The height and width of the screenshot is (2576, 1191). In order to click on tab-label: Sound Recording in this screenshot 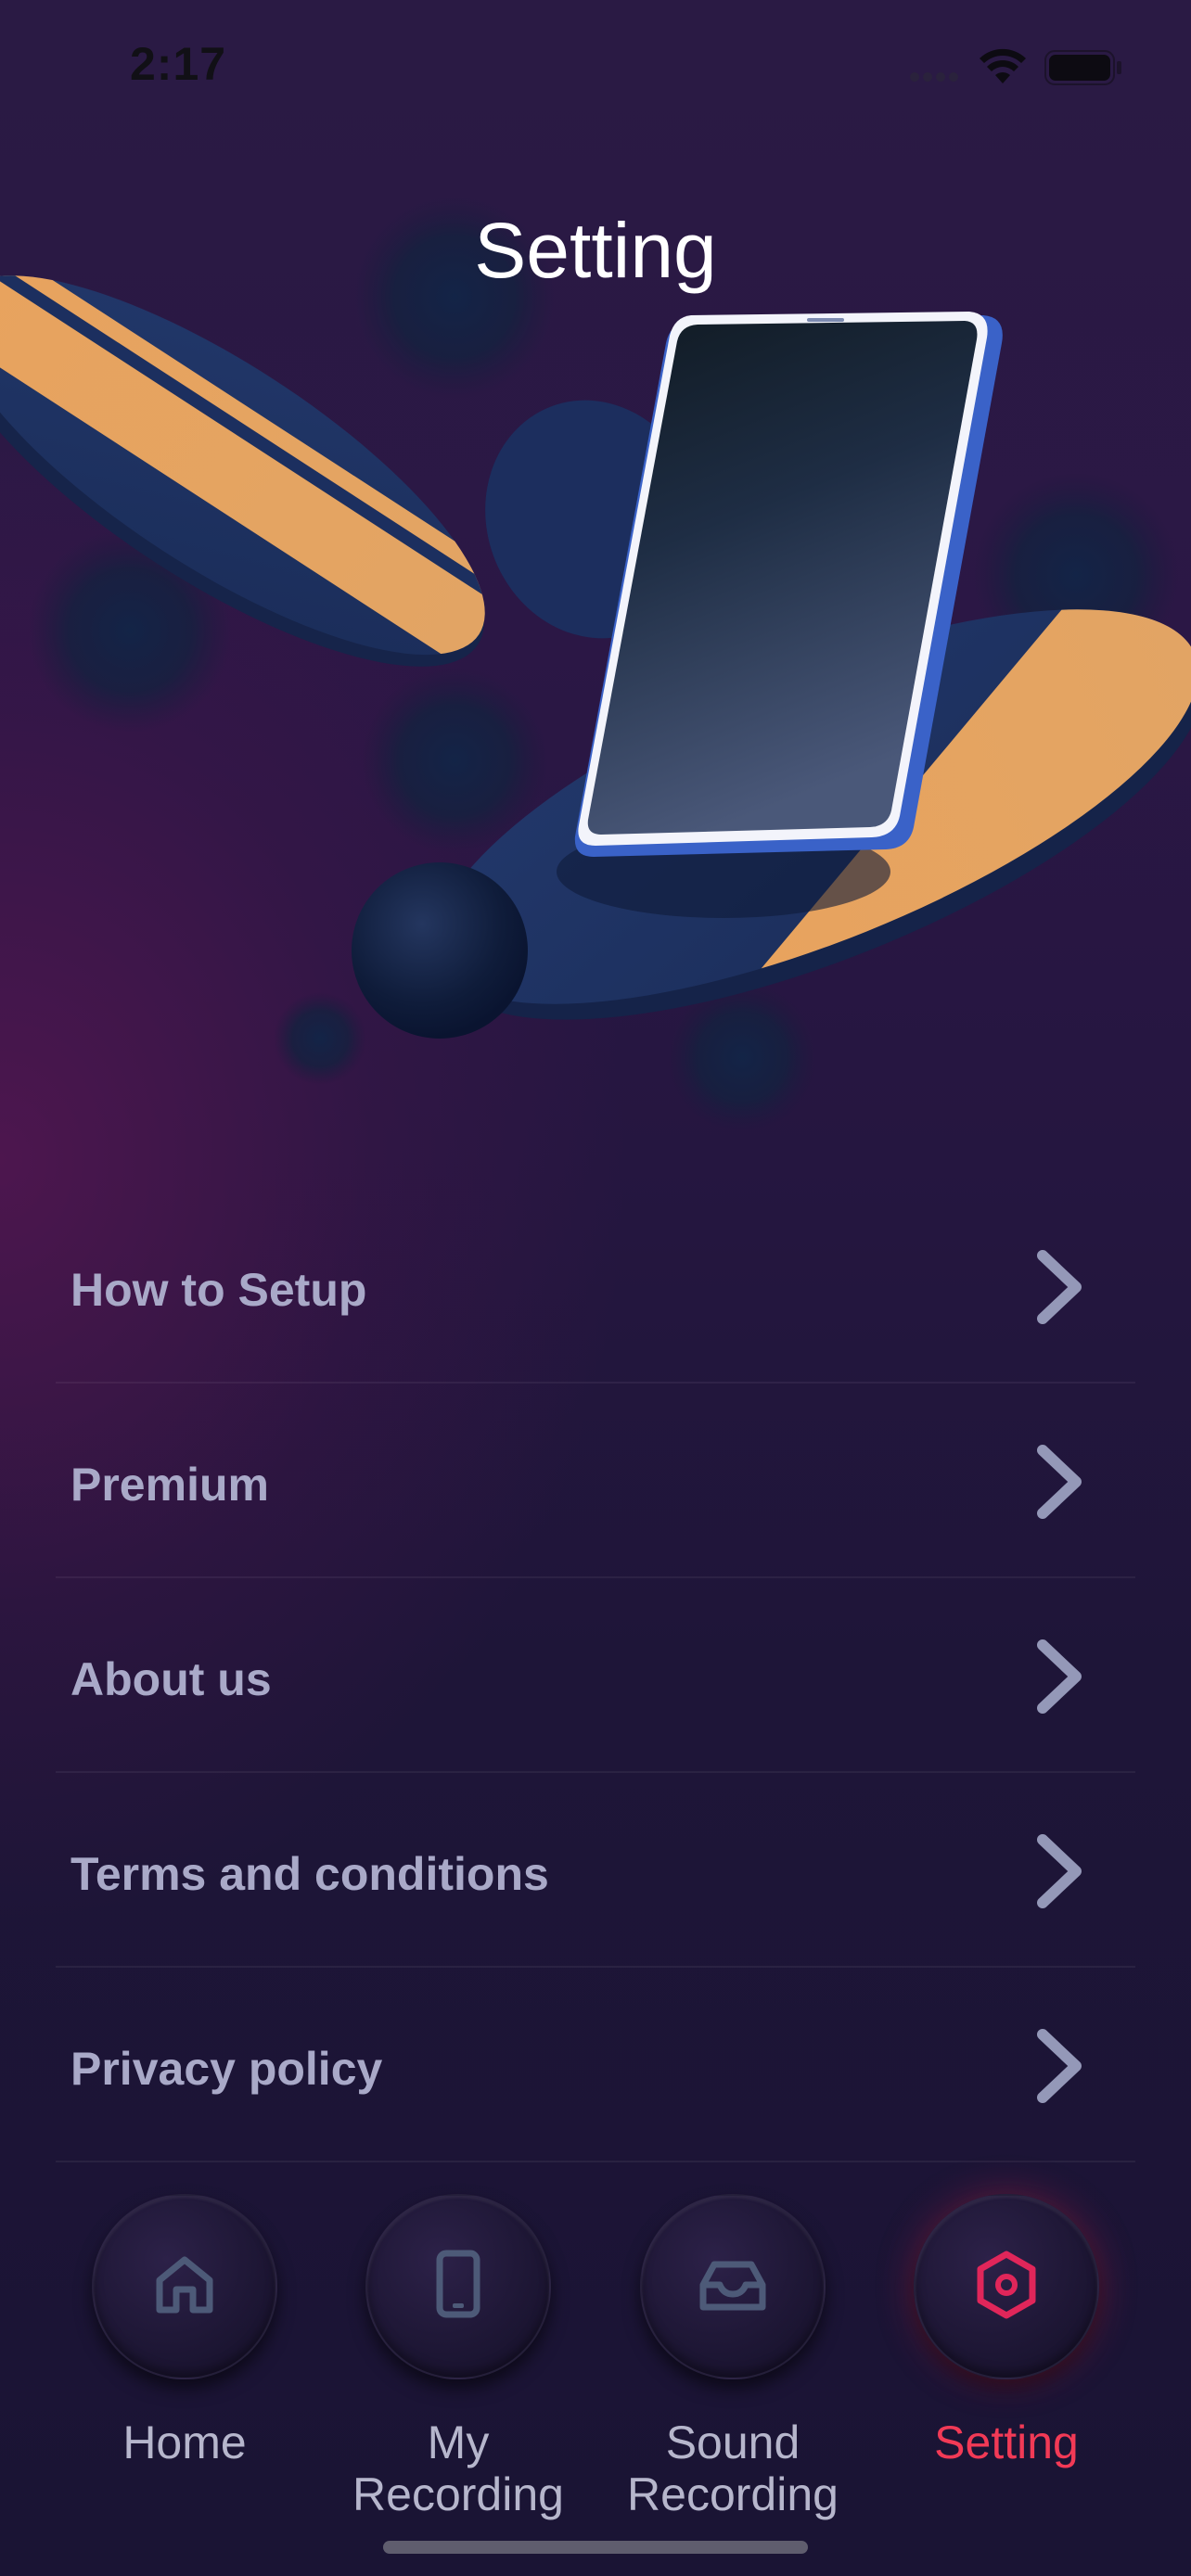, I will do `click(733, 2468)`.